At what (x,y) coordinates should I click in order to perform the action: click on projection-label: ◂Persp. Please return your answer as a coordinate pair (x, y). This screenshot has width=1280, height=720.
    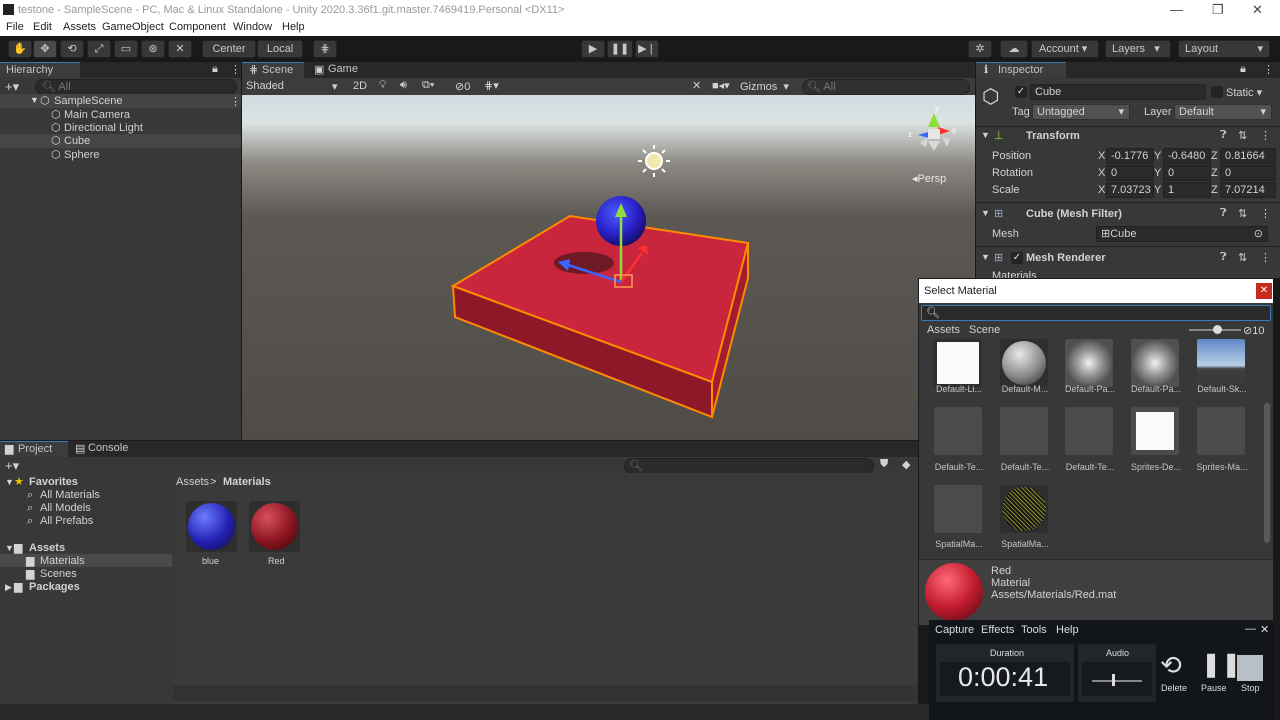
    Looking at the image, I should click on (929, 178).